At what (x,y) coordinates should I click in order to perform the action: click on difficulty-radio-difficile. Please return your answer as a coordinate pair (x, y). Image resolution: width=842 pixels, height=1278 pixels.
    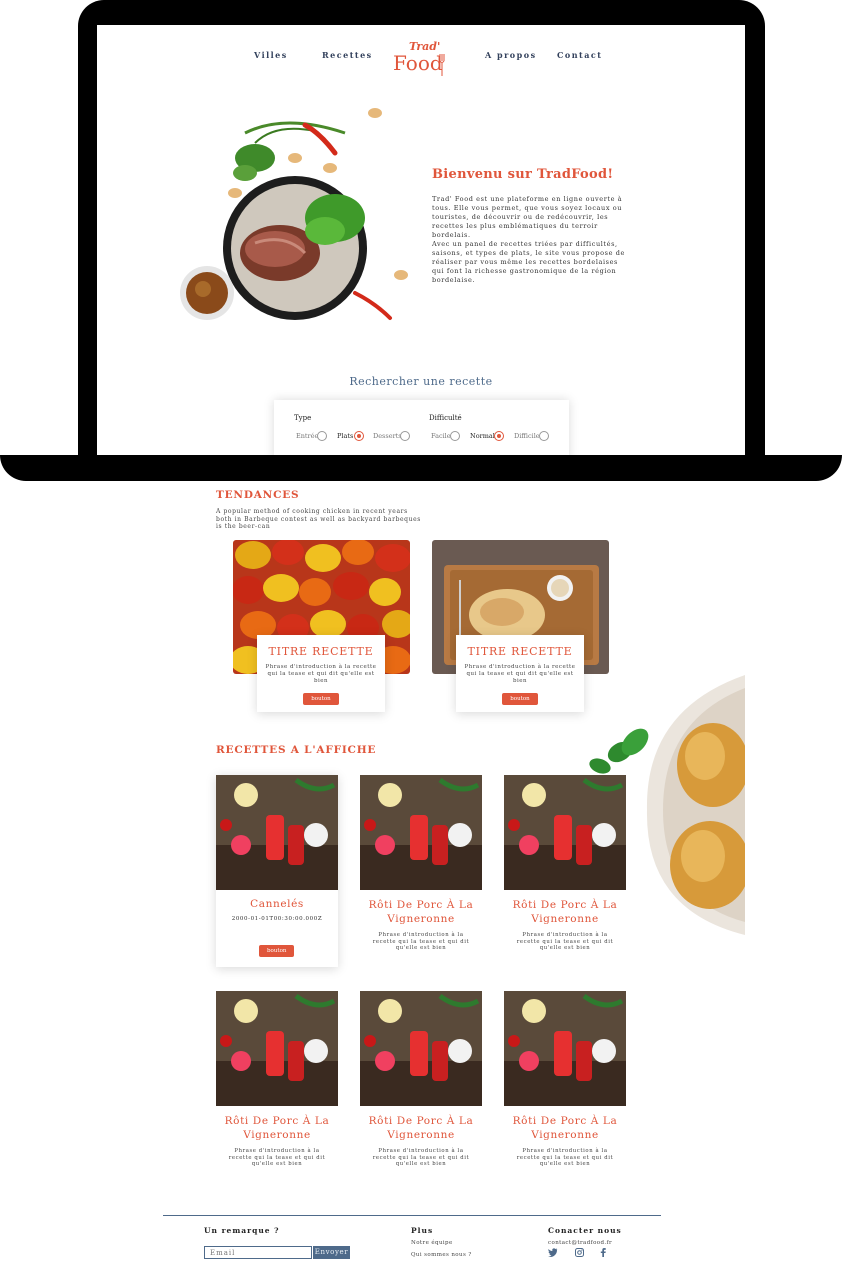
    Looking at the image, I should click on (544, 436).